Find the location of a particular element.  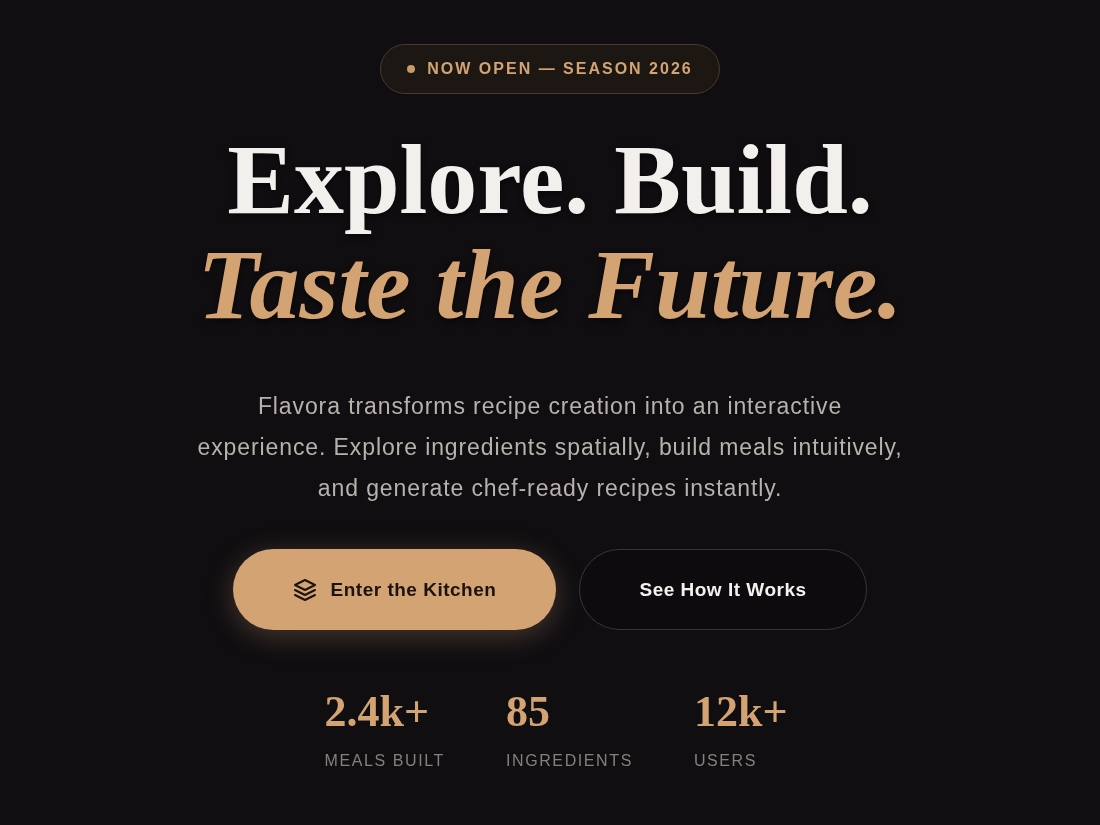

stat-label: MEALS BUILT is located at coordinates (384, 761).